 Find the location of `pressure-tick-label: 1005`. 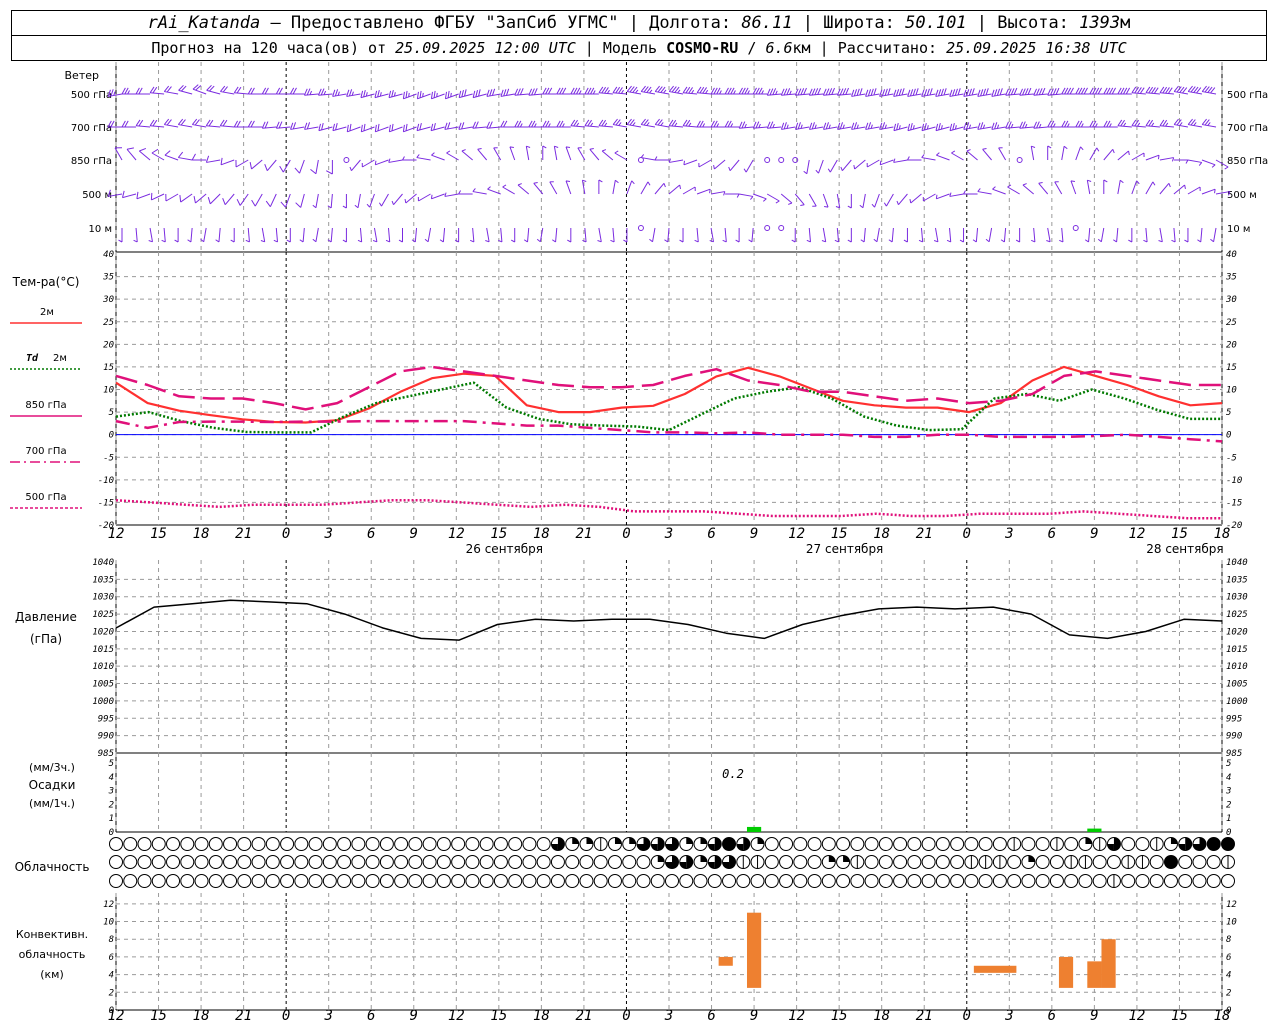

pressure-tick-label: 1005 is located at coordinates (103, 685).